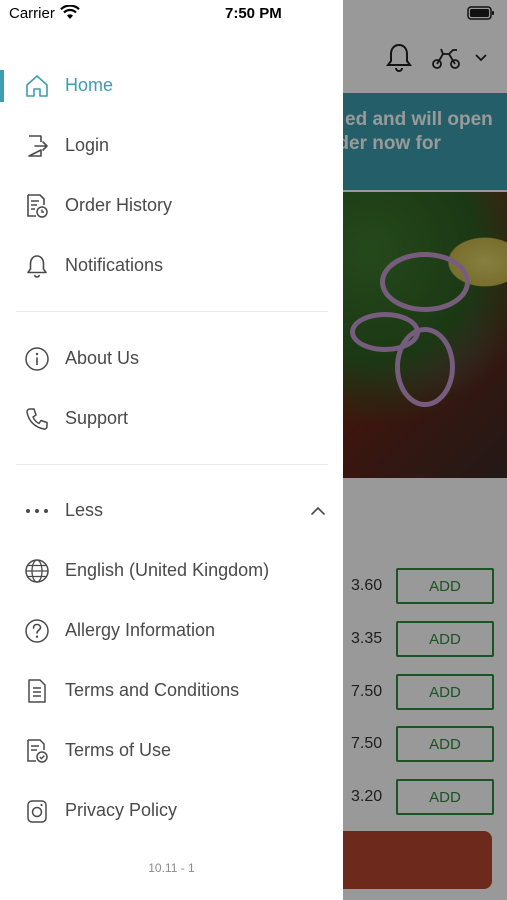 This screenshot has width=507, height=900. Describe the element at coordinates (102, 358) in the screenshot. I see `menu-label: About Us` at that location.